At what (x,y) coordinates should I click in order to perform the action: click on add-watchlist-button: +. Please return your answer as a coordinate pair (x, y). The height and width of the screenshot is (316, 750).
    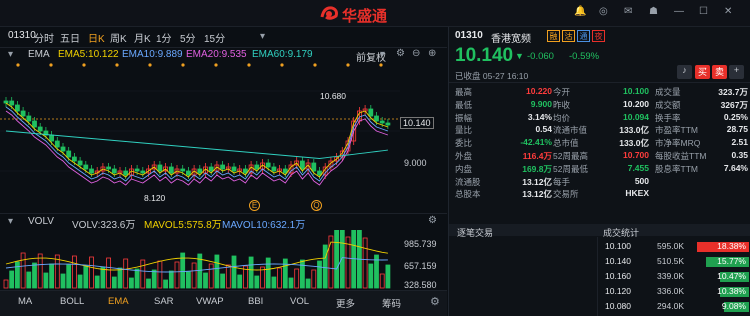
    Looking at the image, I should click on (736, 72).